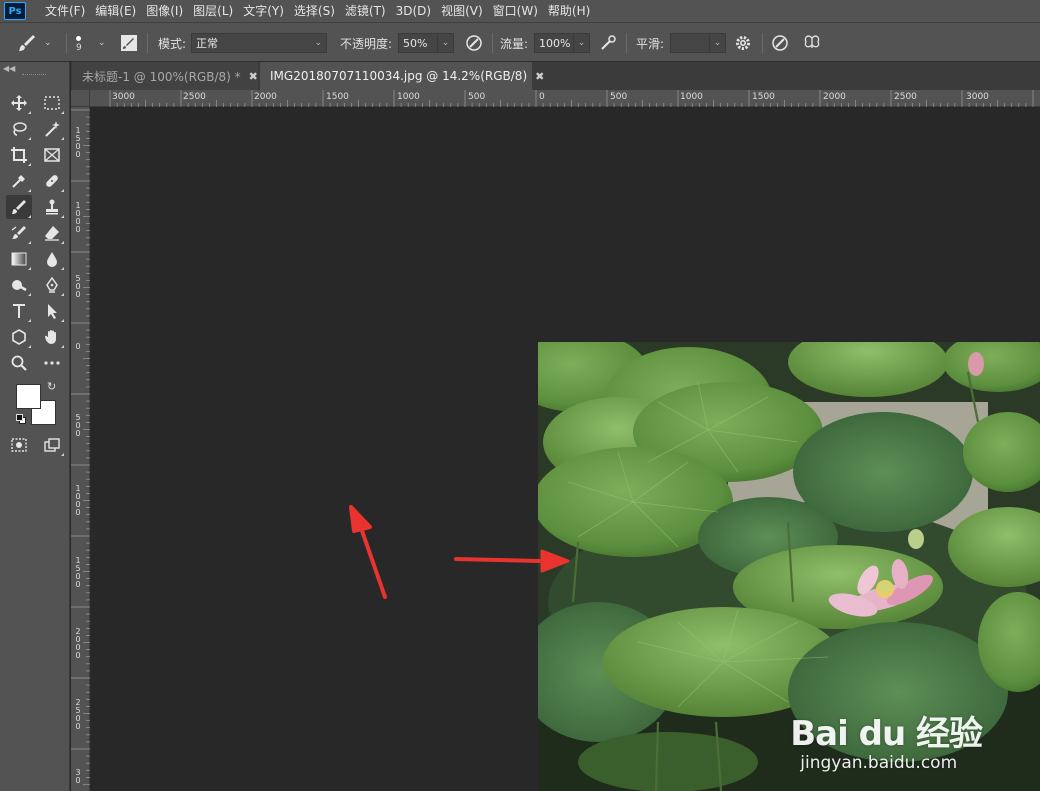 The width and height of the screenshot is (1040, 791). Describe the element at coordinates (115, 11) in the screenshot. I see `menu-edit: 编辑(E)` at that location.